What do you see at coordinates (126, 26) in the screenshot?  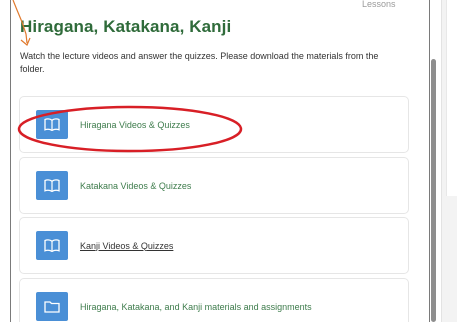 I see `page-title: Hiragana, Katakana, Kanji` at bounding box center [126, 26].